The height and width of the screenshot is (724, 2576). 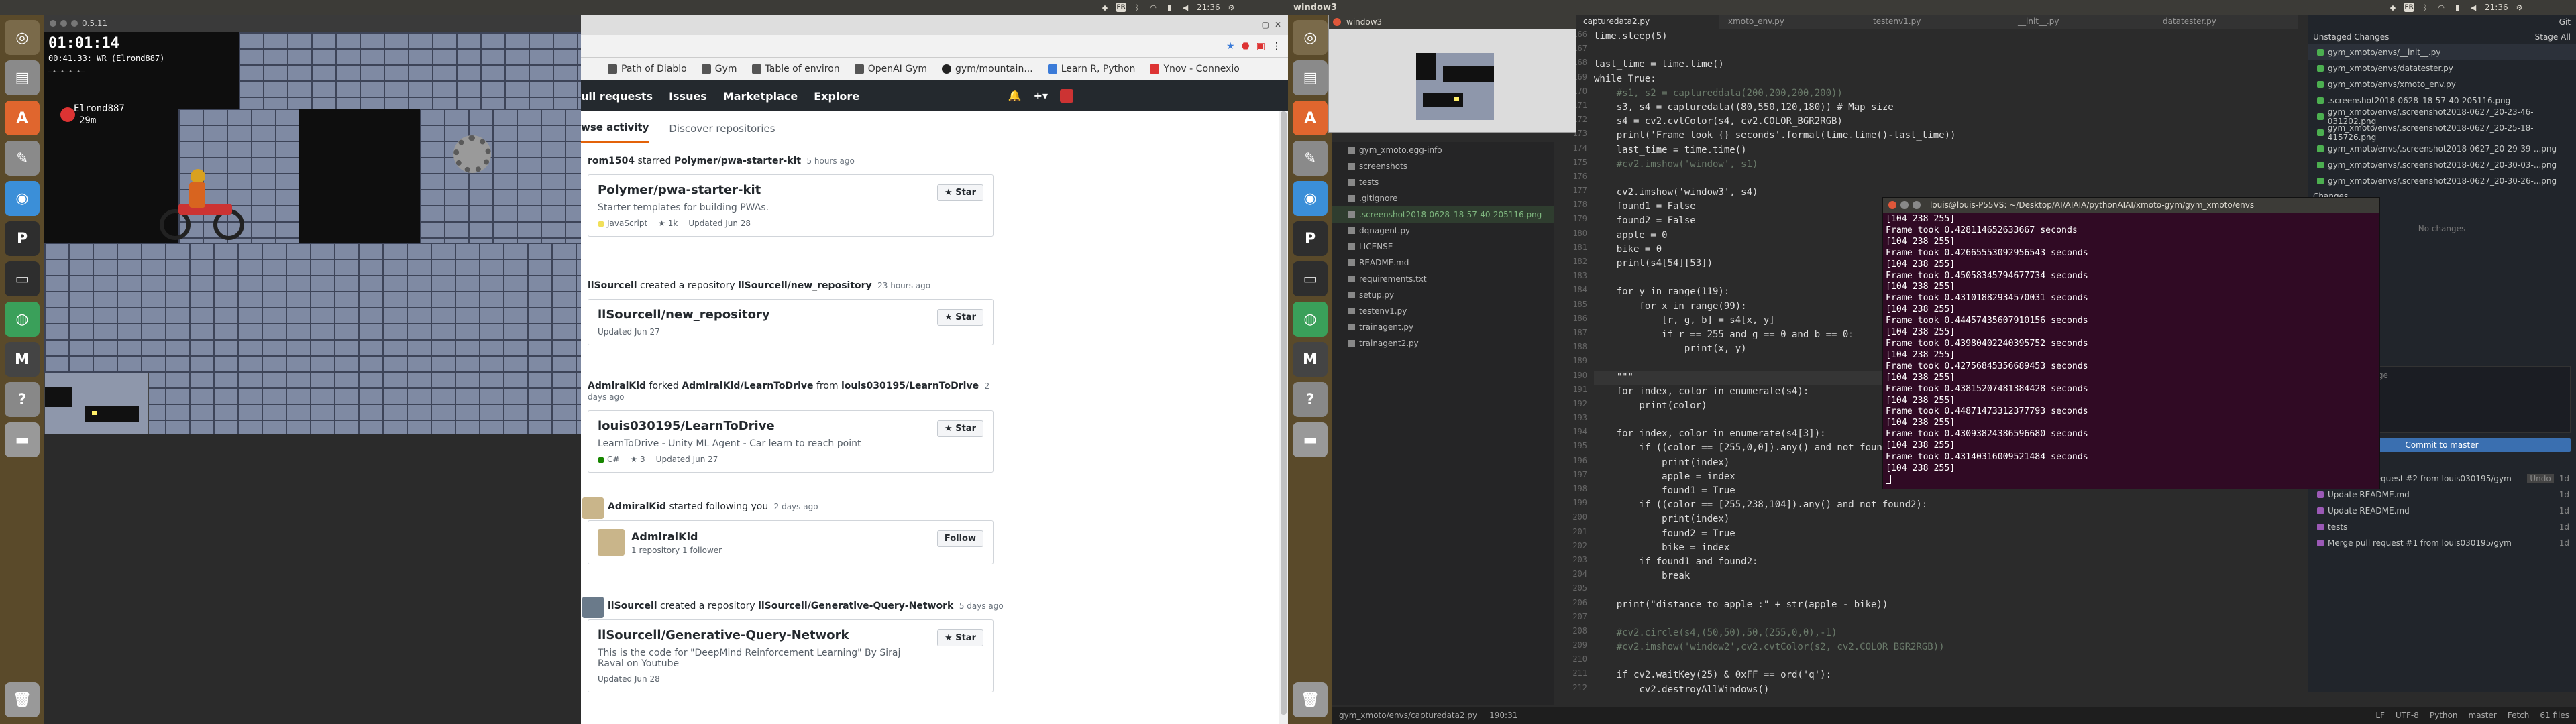 I want to click on code-line: cv2.destroyAllWindows(), so click(x=1946, y=690).